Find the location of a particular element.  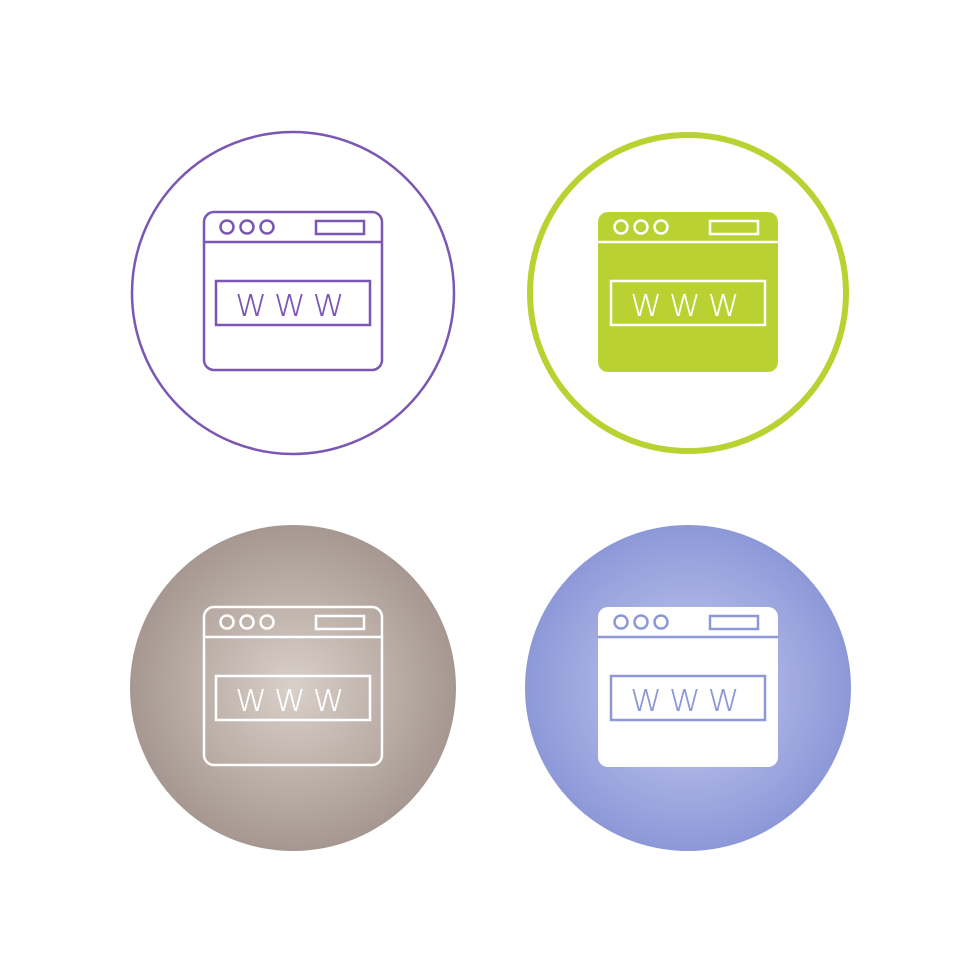

browser-www-filled-on-circle-icon: www is located at coordinates (688, 688).